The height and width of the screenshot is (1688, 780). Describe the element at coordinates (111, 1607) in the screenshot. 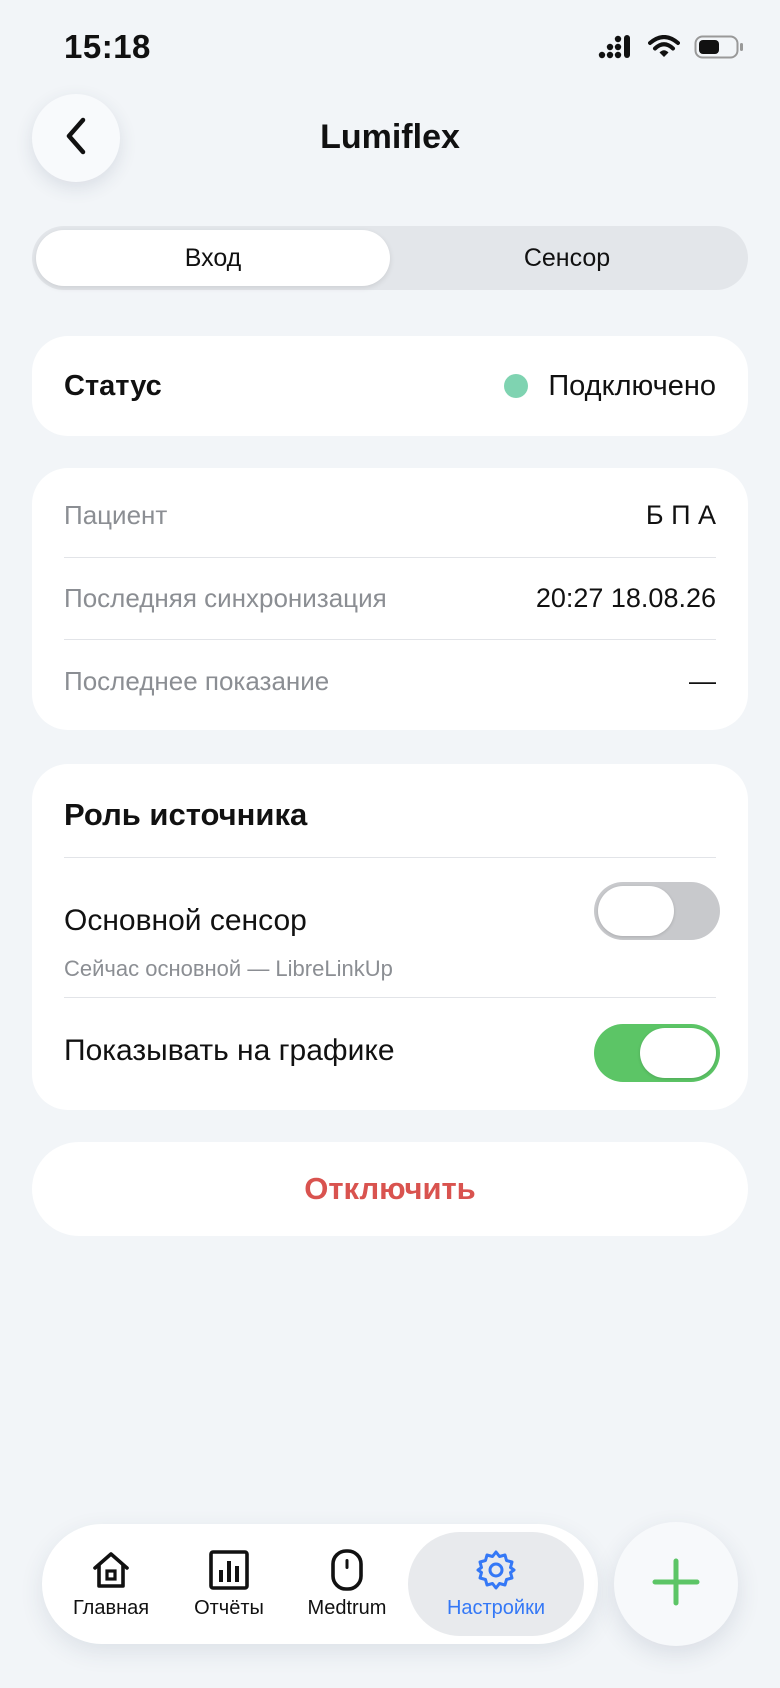

I see `nav-item-home-label: Главная` at that location.